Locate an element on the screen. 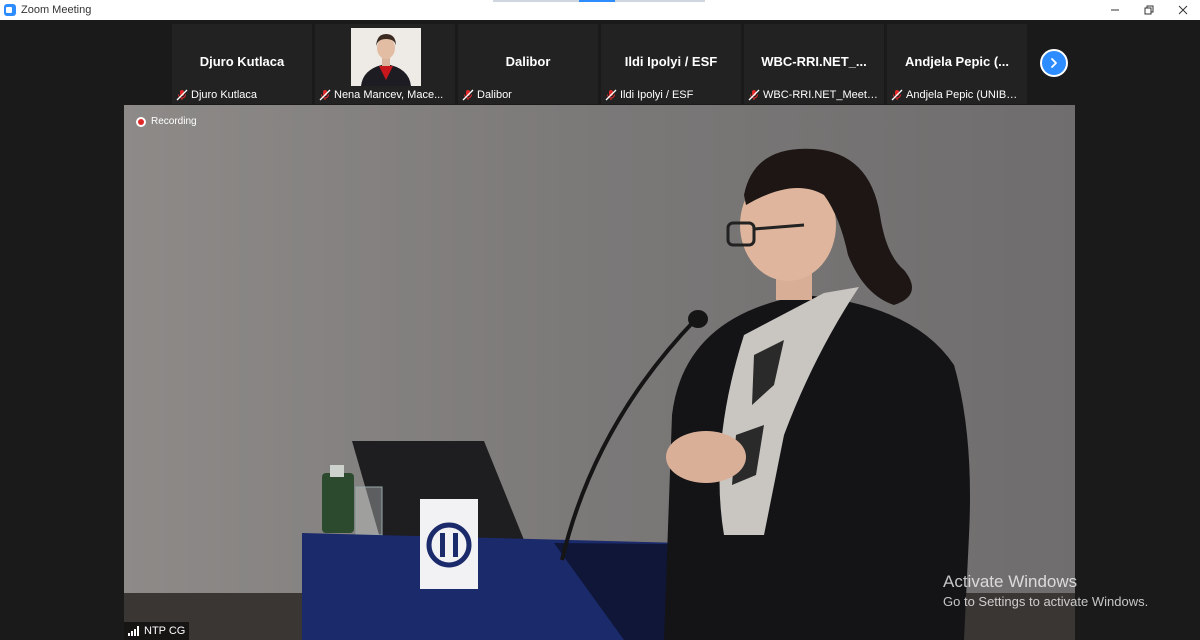  minimize-icon is located at coordinates (1115, 10).